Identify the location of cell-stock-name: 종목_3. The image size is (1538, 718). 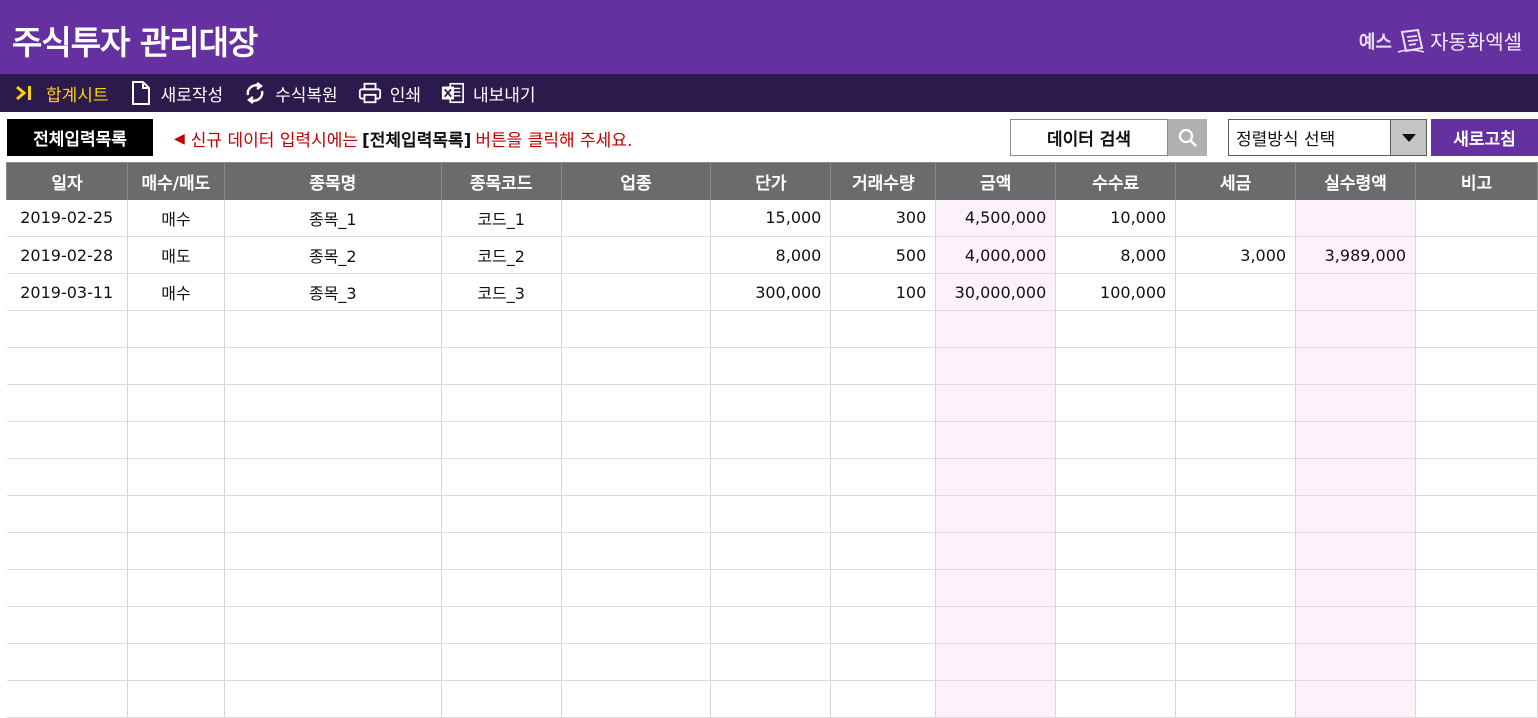
(333, 292).